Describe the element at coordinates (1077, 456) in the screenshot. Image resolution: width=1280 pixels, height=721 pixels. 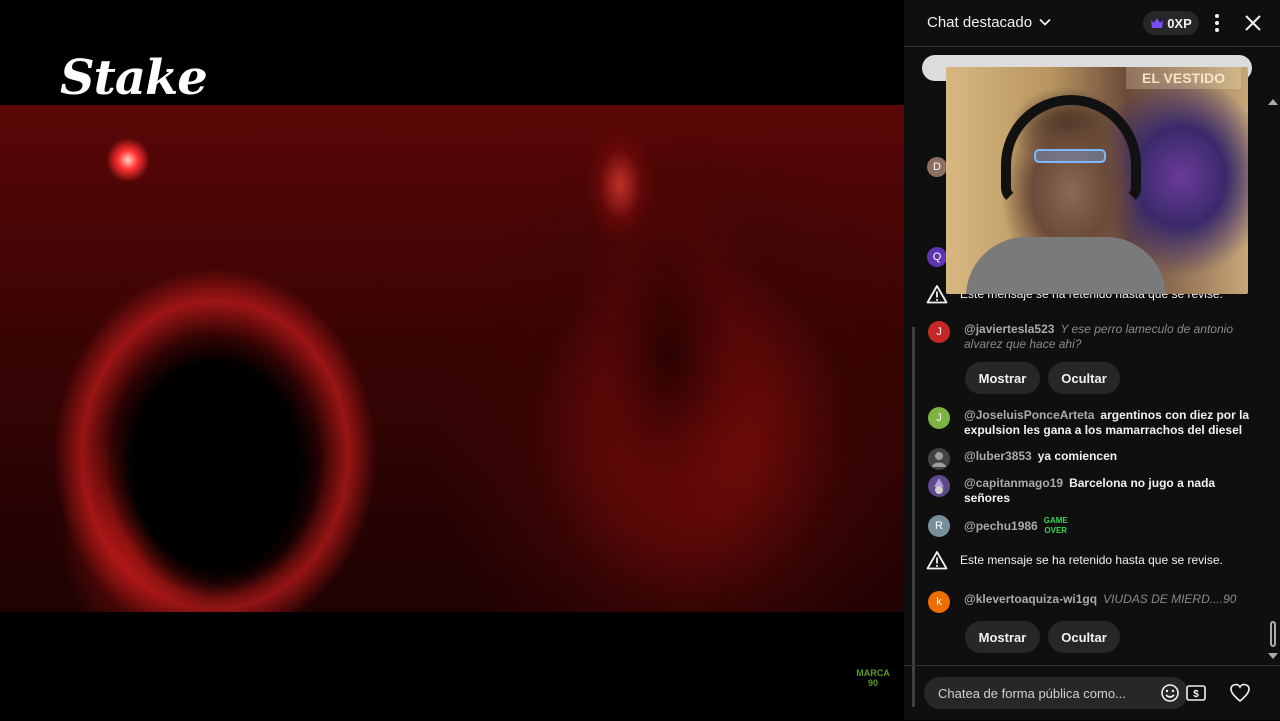
I see `message-text: ya comiencen` at that location.